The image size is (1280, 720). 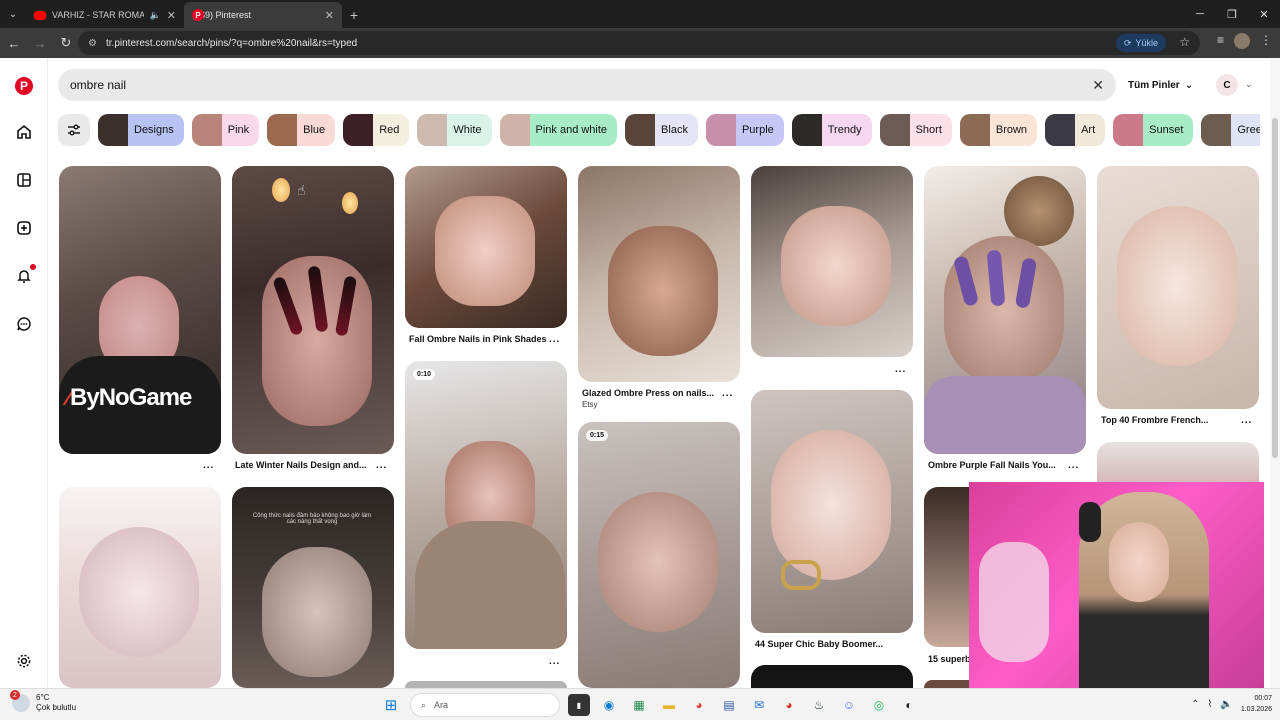 I want to click on notifications-icon, so click(x=25, y=275).